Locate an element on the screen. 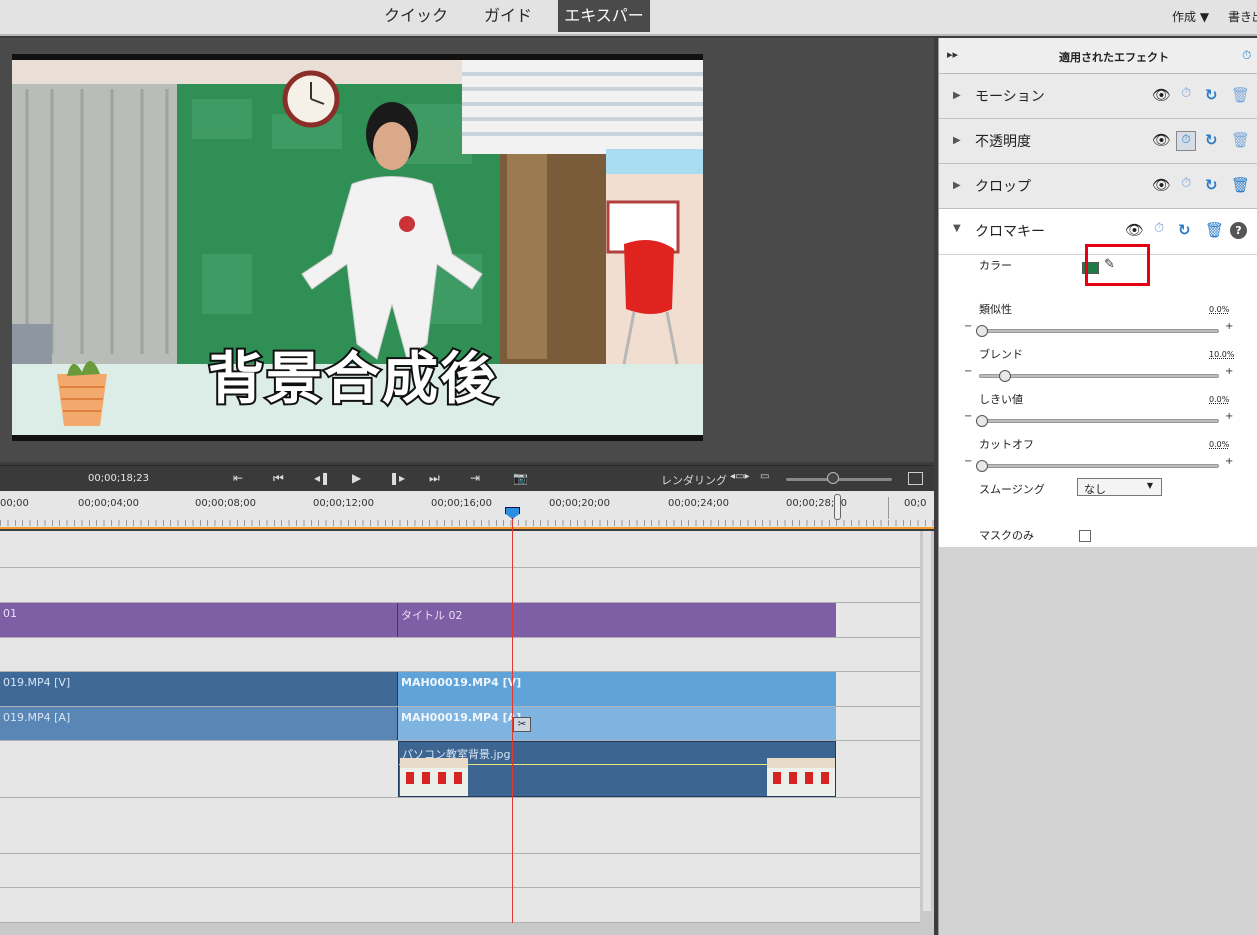 Image resolution: width=1257 pixels, height=935 pixels. timeline-horizontal-scrollbar is located at coordinates (467, 929).